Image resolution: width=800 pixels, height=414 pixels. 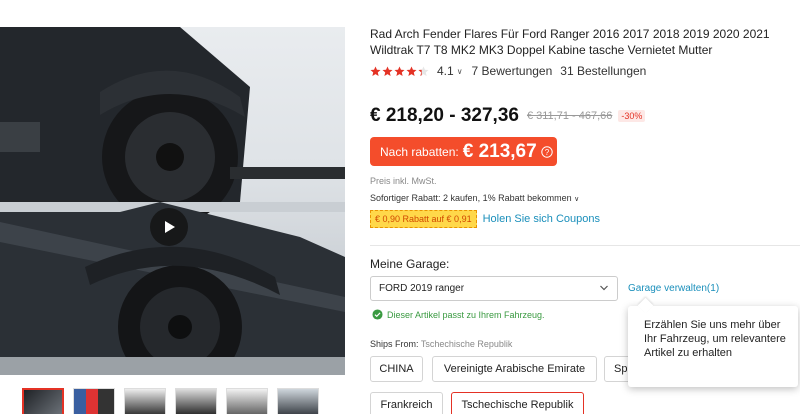 I want to click on rating-row: 4.1 ∨ 7 Bewertungen 31 Bestellungen, so click(x=508, y=71).